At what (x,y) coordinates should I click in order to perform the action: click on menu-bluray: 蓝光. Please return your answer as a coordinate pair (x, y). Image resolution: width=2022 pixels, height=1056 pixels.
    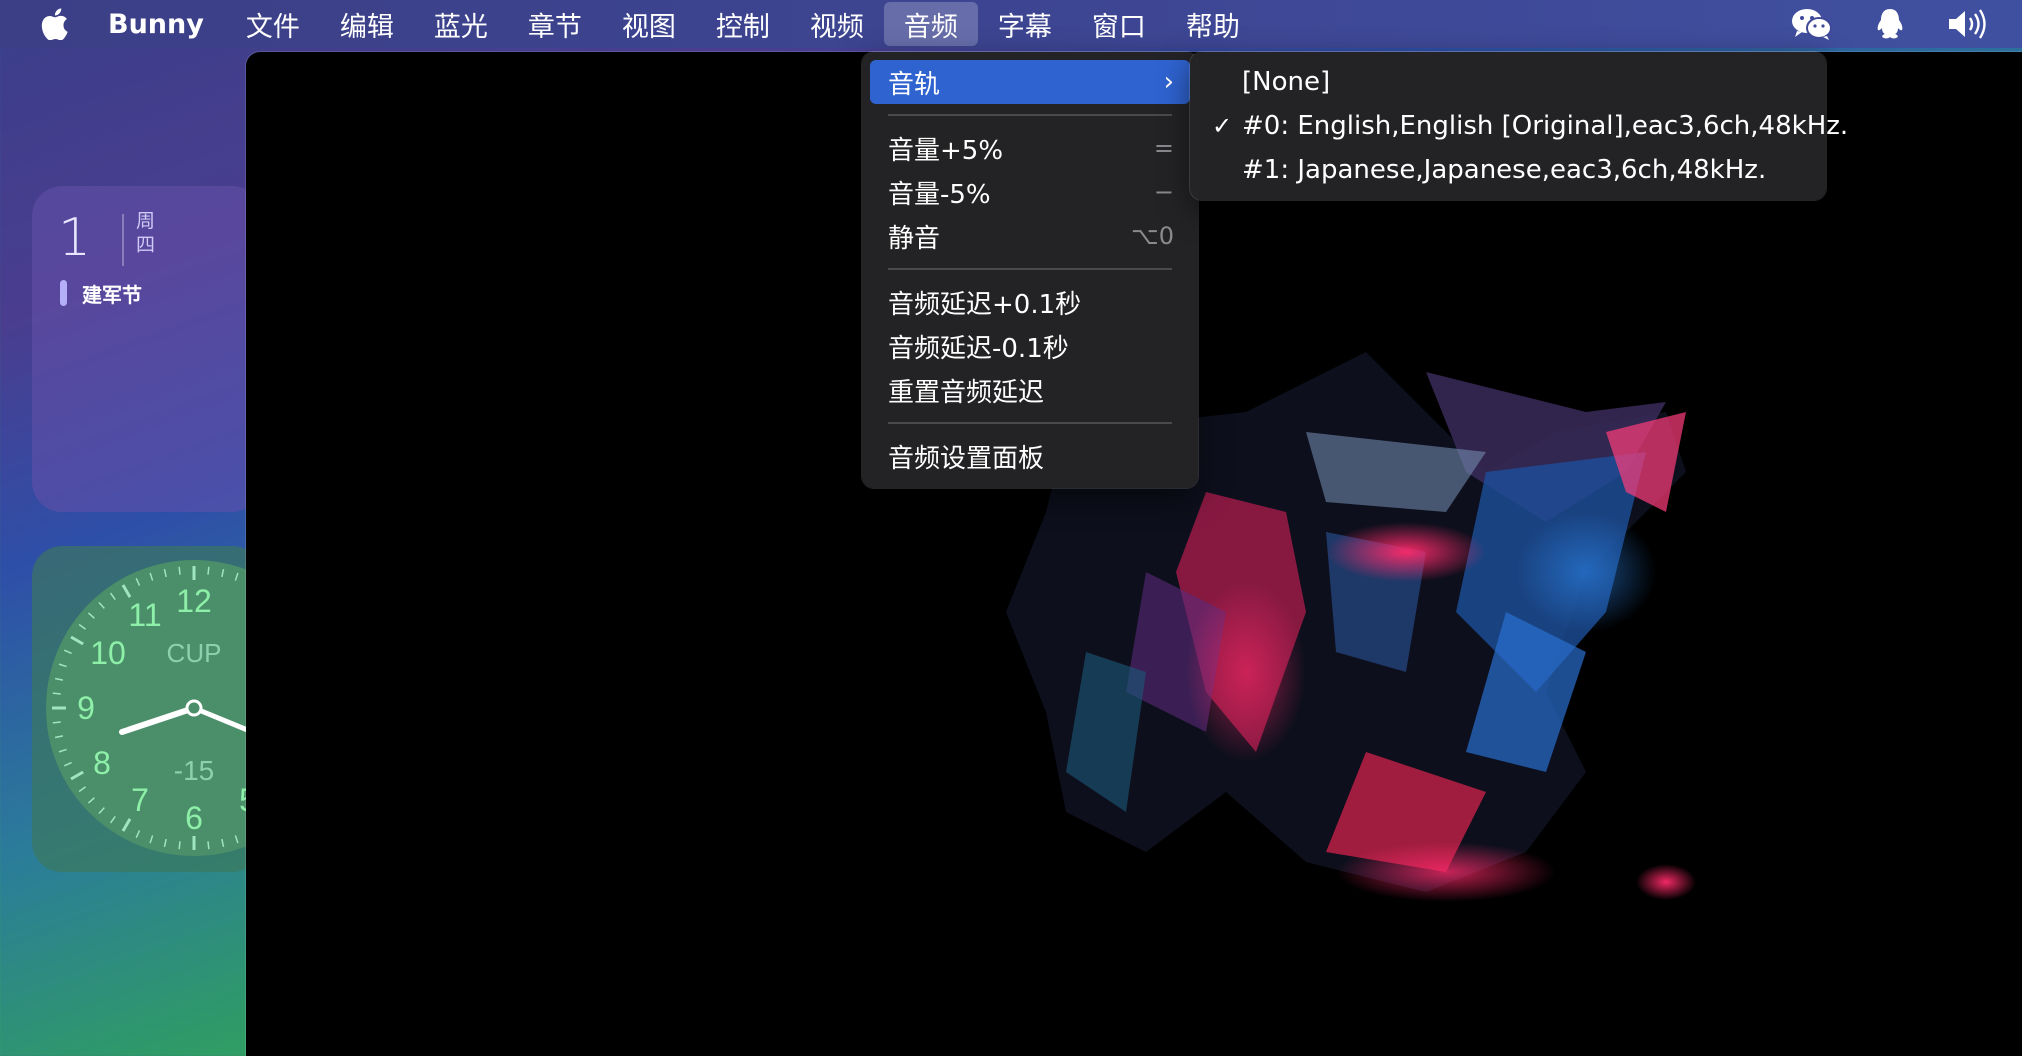
    Looking at the image, I should click on (461, 24).